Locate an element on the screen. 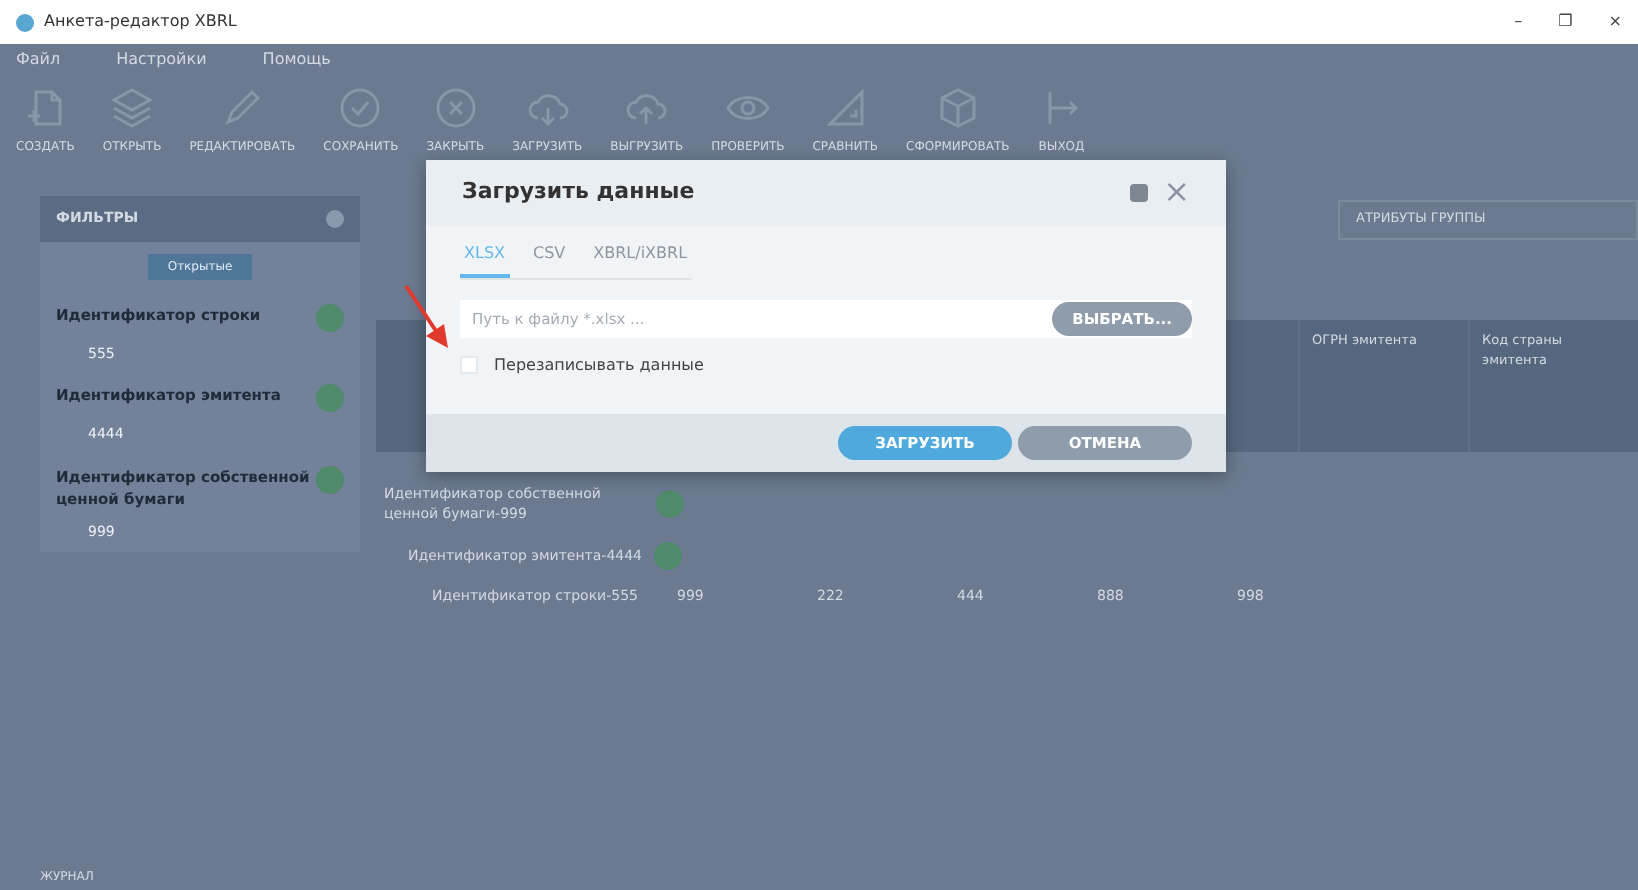 This screenshot has width=1638, height=890. dialog-title: Загрузить данные is located at coordinates (578, 192).